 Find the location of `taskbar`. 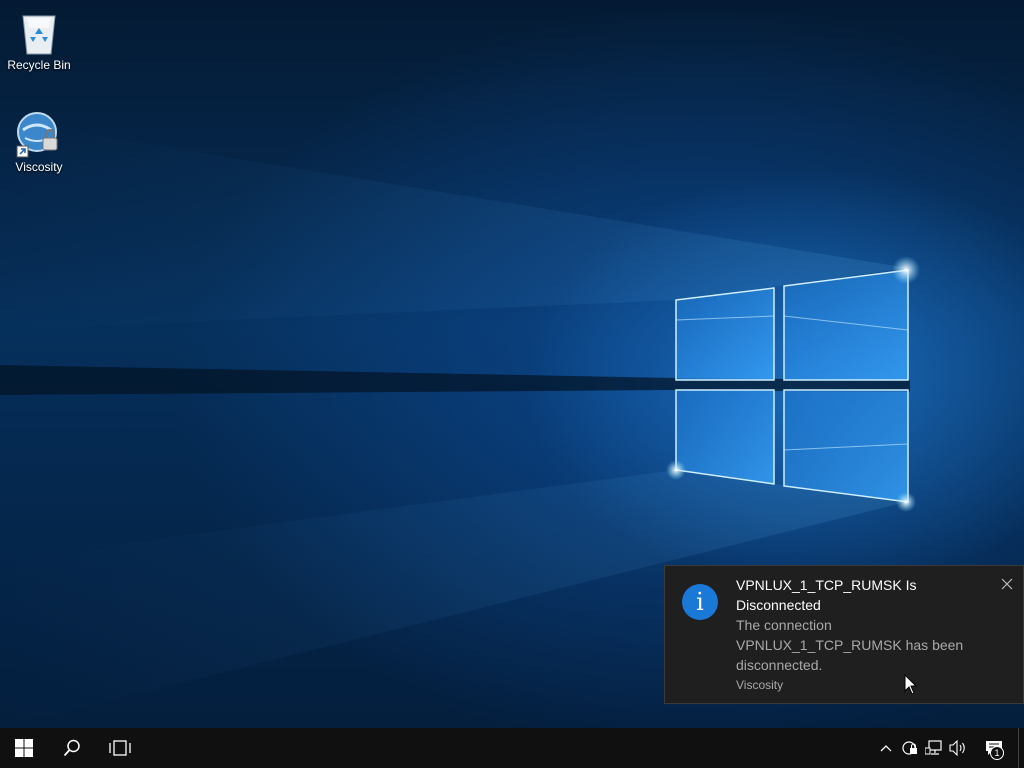

taskbar is located at coordinates (512, 748).